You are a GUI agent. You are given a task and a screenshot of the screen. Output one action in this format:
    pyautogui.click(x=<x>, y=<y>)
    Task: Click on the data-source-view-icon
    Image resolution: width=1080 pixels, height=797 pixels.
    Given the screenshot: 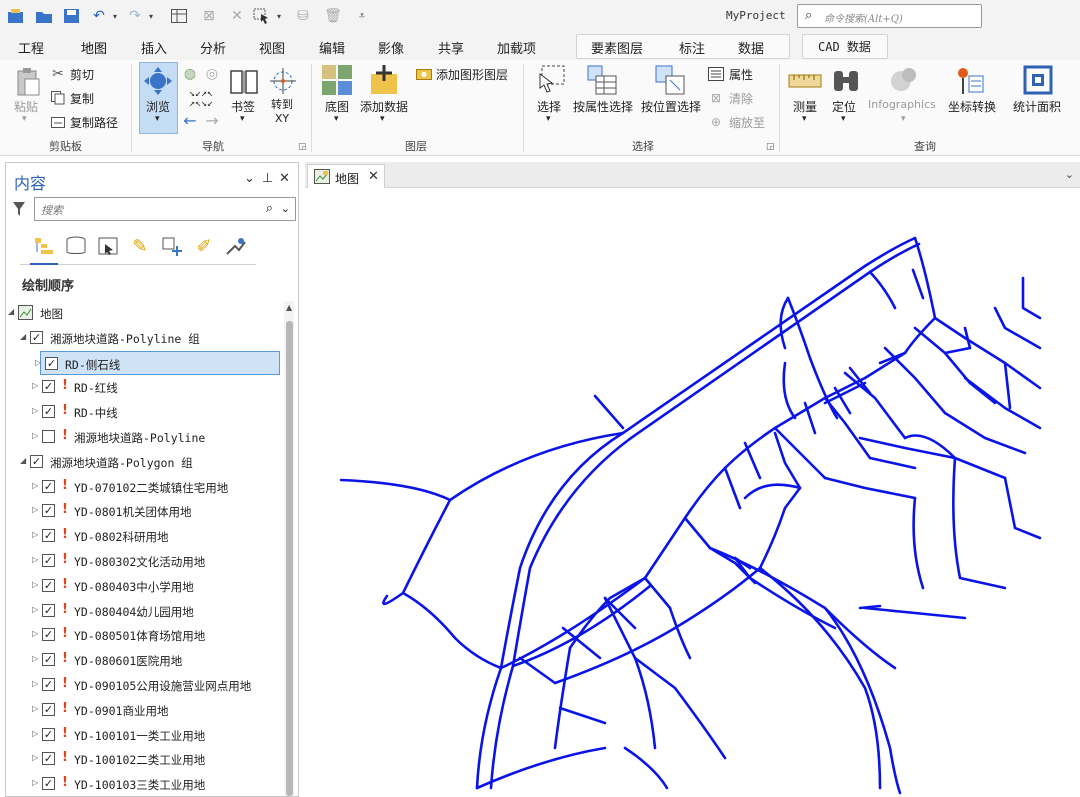 What is the action you would take?
    pyautogui.click(x=76, y=246)
    